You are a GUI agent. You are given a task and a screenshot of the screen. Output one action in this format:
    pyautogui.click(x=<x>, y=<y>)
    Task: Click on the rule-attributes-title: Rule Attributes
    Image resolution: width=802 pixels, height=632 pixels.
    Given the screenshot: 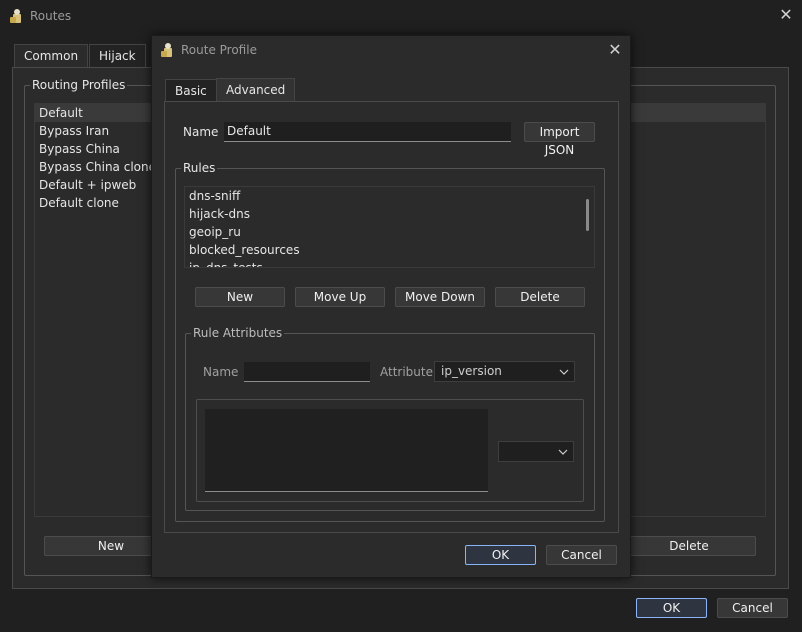 What is the action you would take?
    pyautogui.click(x=238, y=333)
    